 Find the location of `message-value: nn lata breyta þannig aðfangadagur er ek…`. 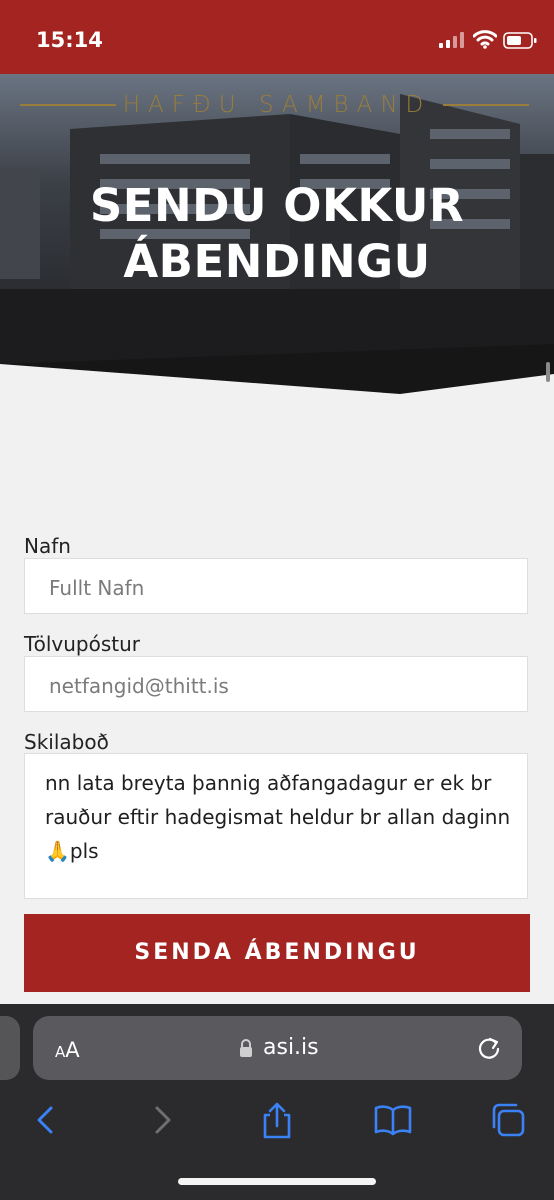

message-value: nn lata breyta þannig aðfangadagur er ek… is located at coordinates (279, 817).